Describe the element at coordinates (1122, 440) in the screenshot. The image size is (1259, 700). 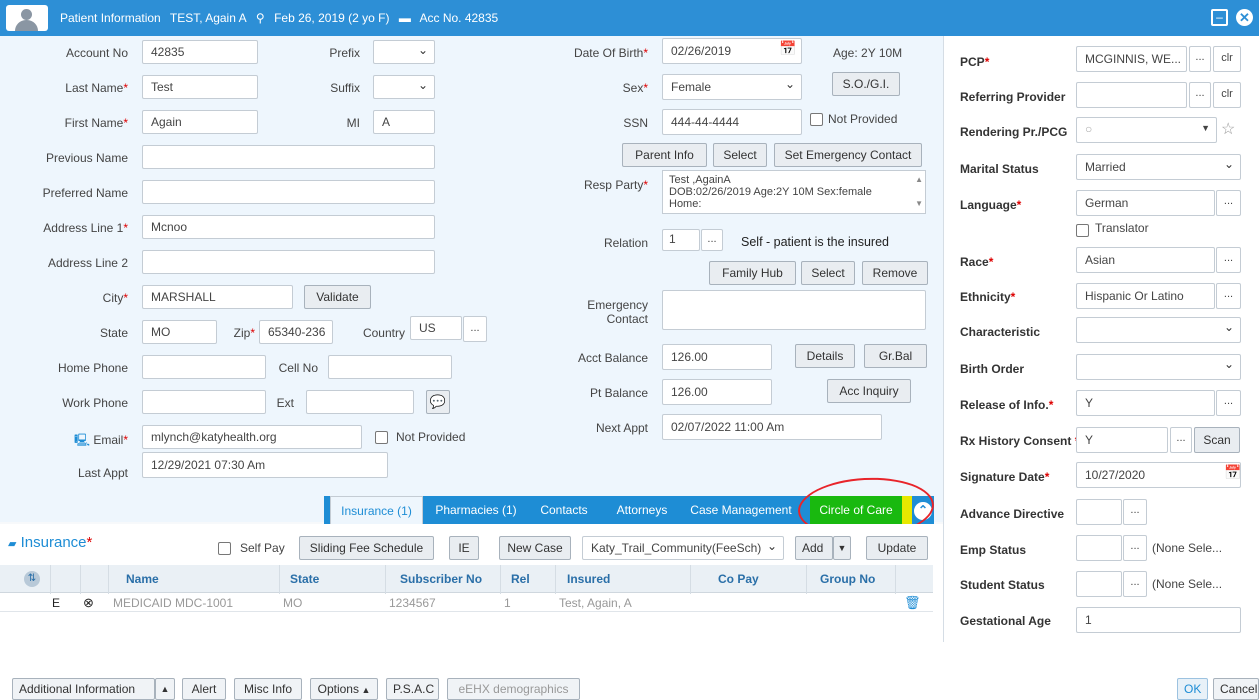
I see `rx-history-consent-input: Y` at that location.